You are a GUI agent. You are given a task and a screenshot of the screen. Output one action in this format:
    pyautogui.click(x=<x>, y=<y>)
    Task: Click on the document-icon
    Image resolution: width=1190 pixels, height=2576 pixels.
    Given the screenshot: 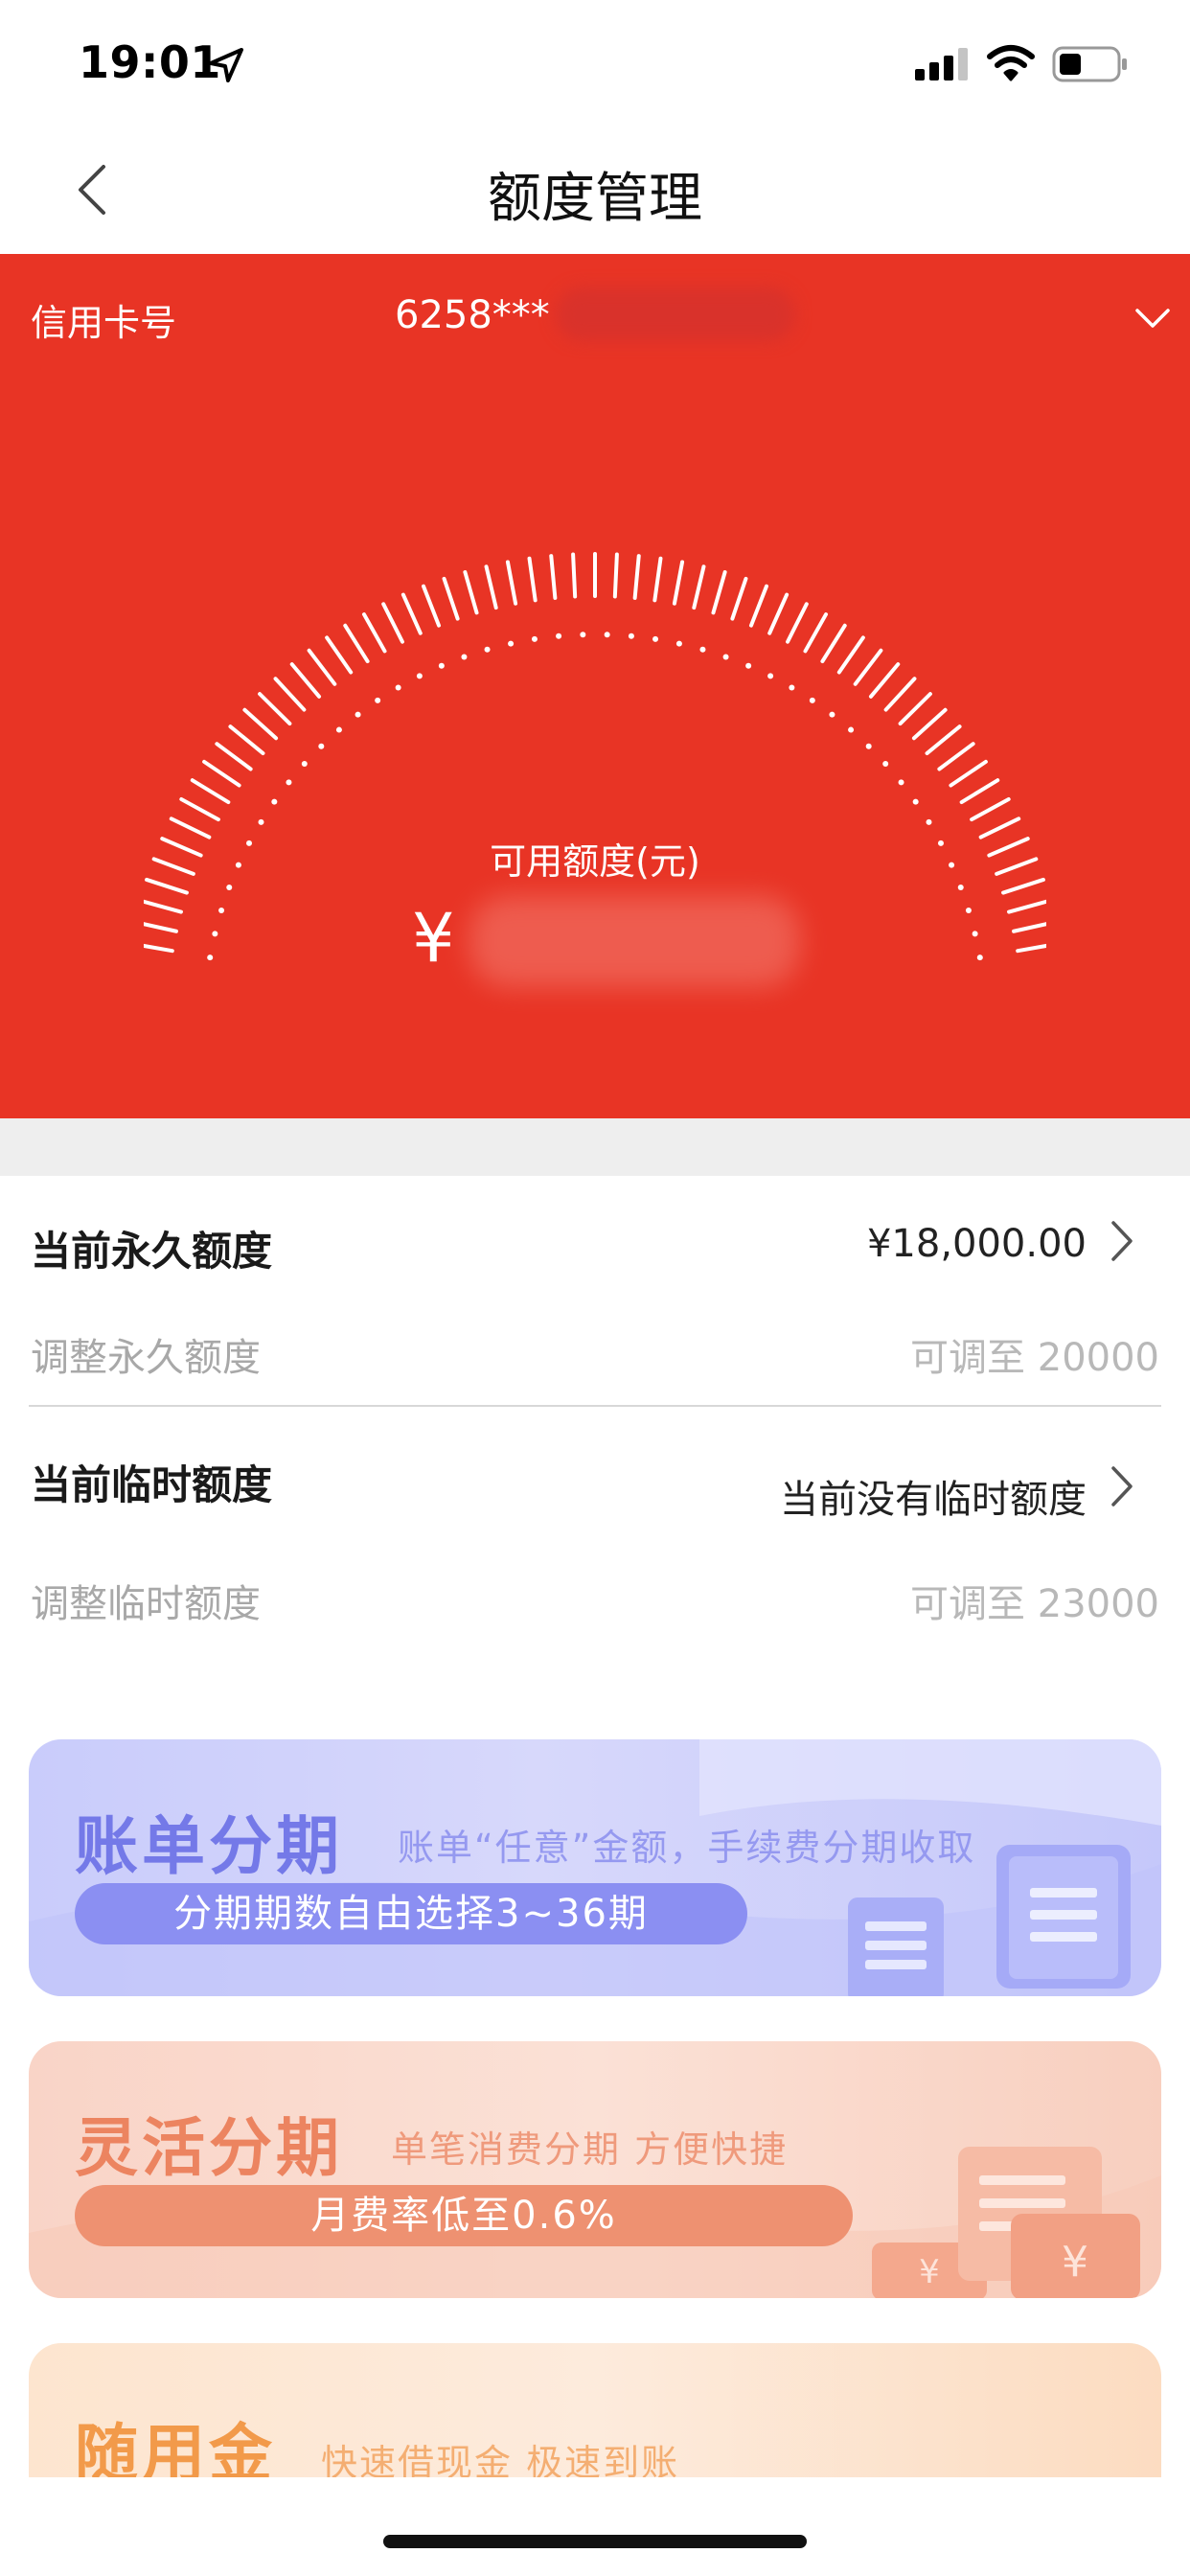 What is the action you would take?
    pyautogui.click(x=989, y=1920)
    